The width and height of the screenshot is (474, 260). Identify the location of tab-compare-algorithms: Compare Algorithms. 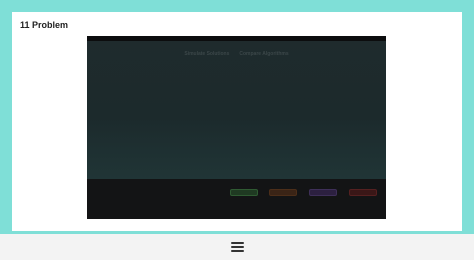
(263, 54).